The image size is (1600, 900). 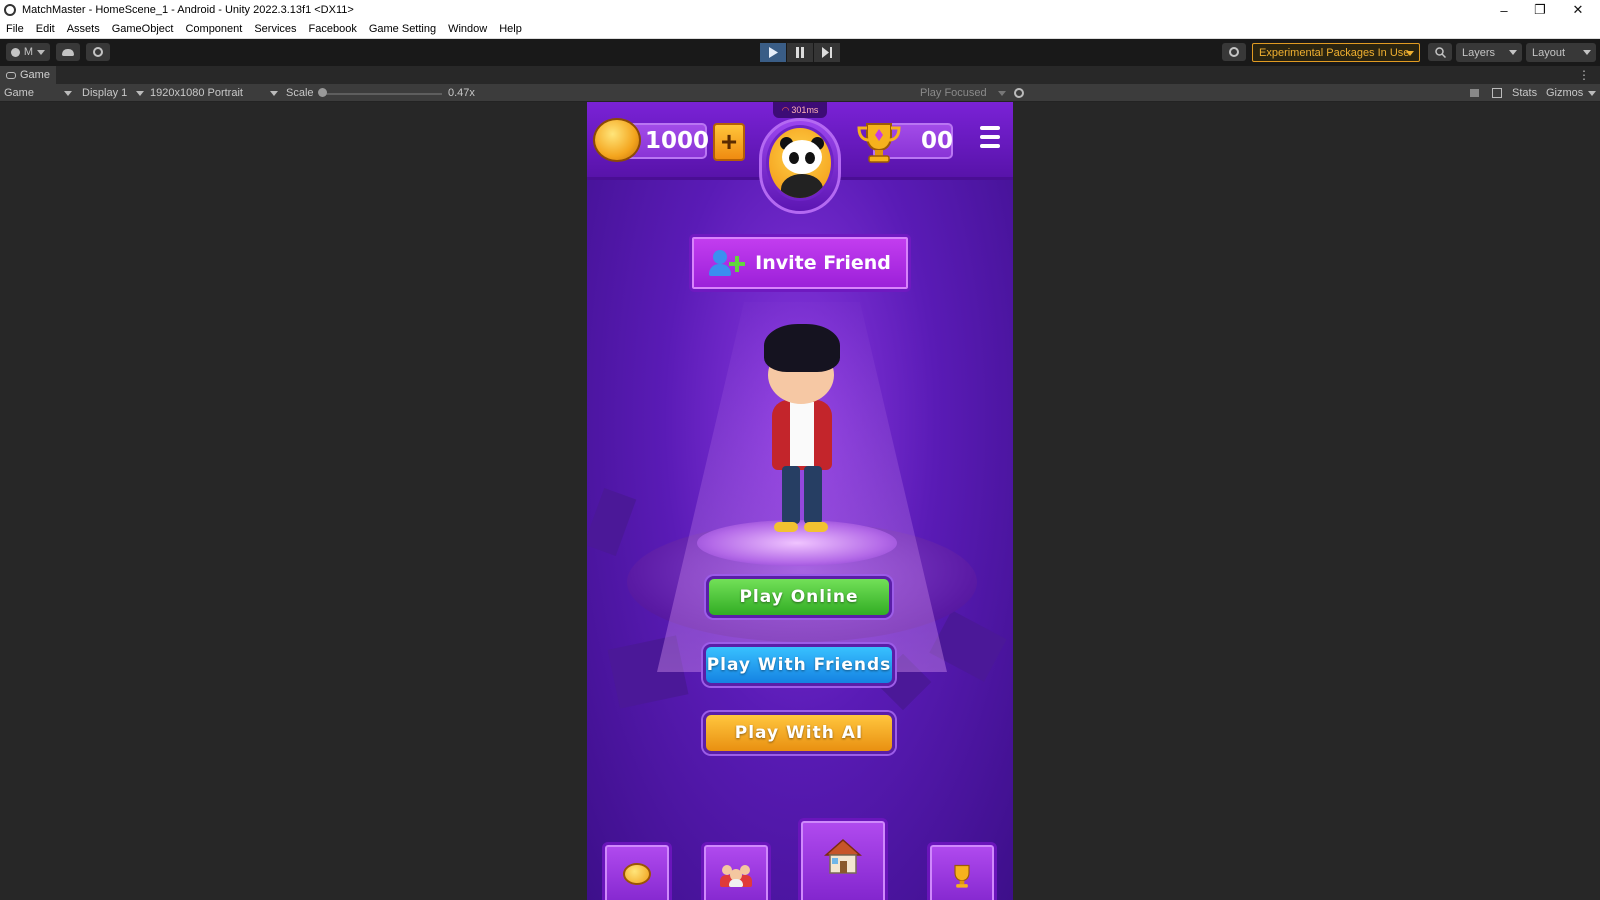 I want to click on panda-body, so click(x=802, y=186).